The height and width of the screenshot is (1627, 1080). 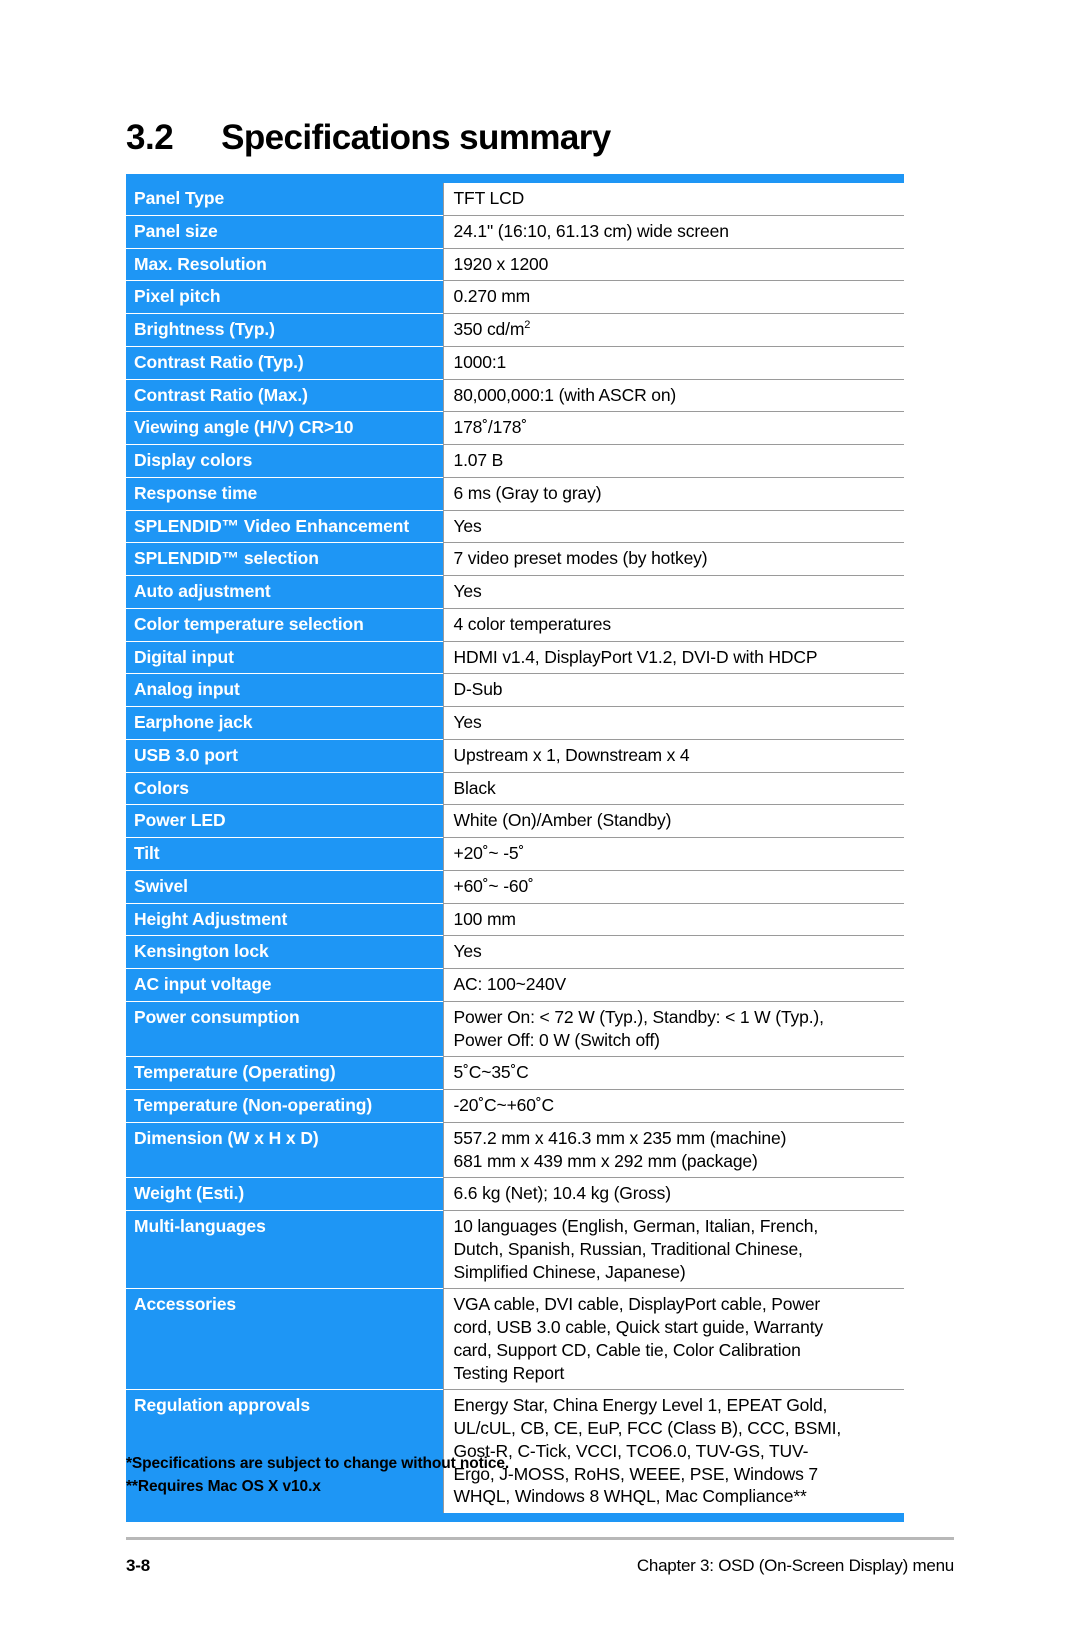 What do you see at coordinates (673, 264) in the screenshot?
I see `spec-value: 1920 x 1200` at bounding box center [673, 264].